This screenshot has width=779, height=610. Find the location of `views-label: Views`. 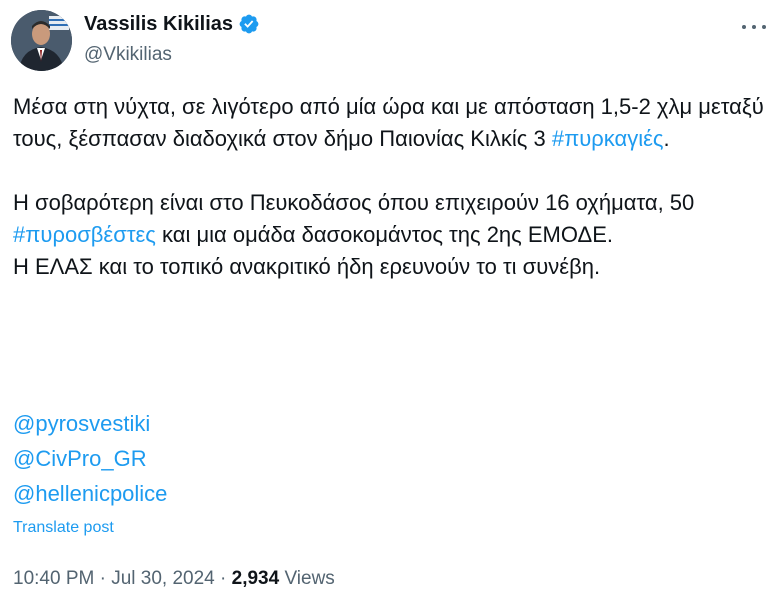

views-label: Views is located at coordinates (309, 578).